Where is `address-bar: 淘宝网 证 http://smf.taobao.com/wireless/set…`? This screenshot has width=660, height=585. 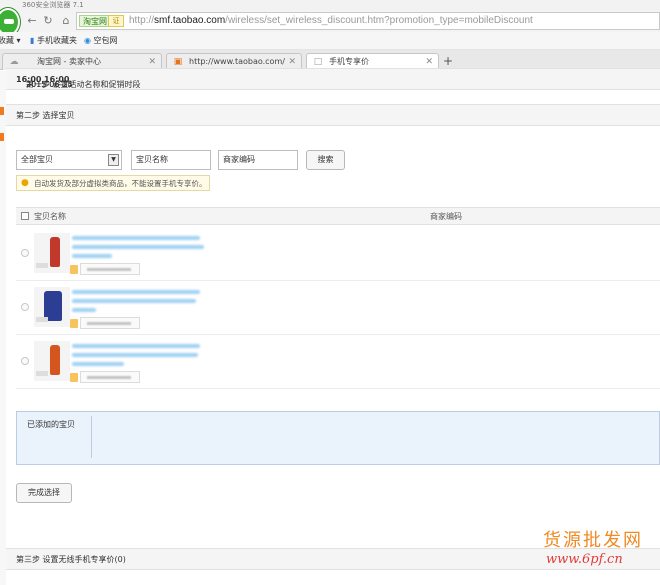
address-bar: 淘宝网 证 http://smf.taobao.com/wireless/set… is located at coordinates (368, 21).